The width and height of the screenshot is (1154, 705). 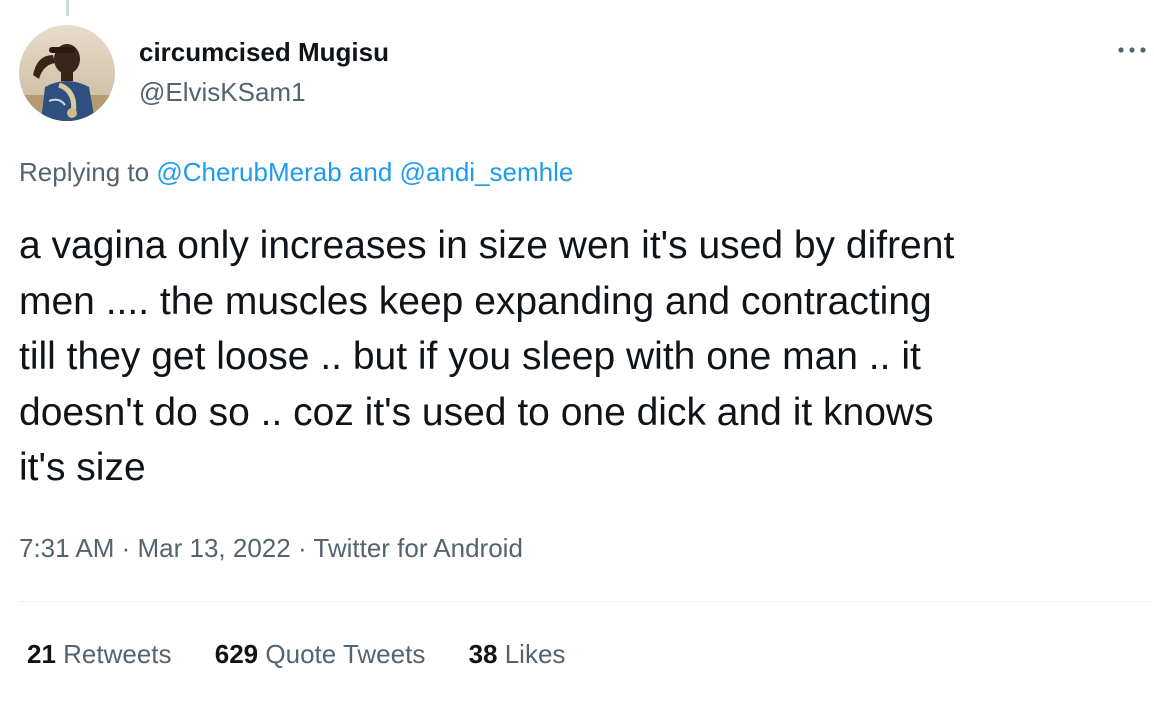 What do you see at coordinates (41, 654) in the screenshot?
I see `retweets-count: 21` at bounding box center [41, 654].